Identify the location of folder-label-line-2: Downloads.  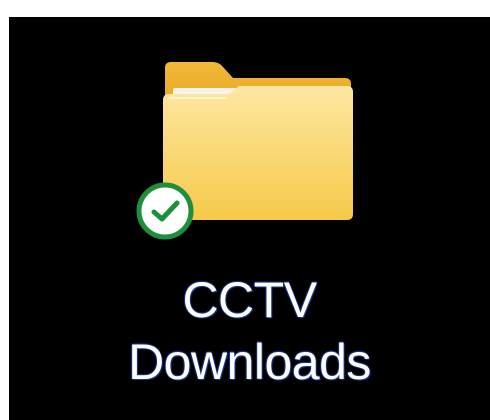
(249, 362).